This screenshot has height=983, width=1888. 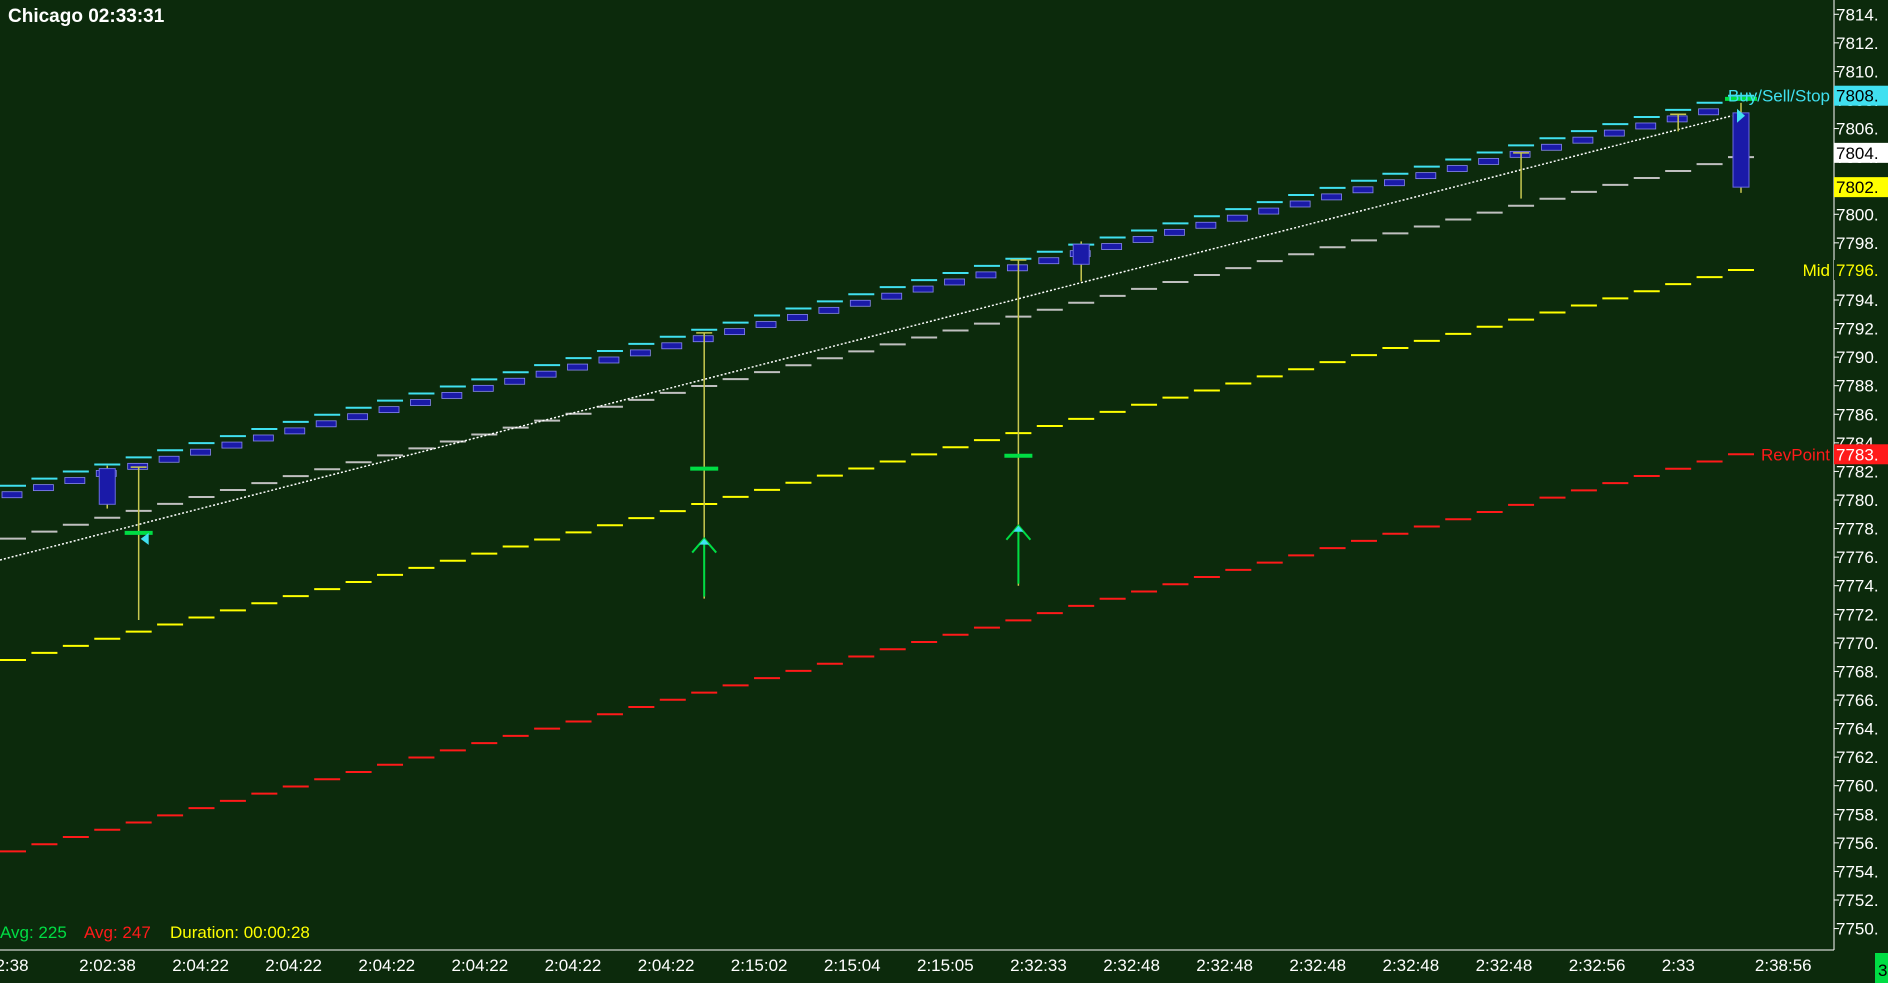 I want to click on price-tick-label: 7754., so click(x=1857, y=871).